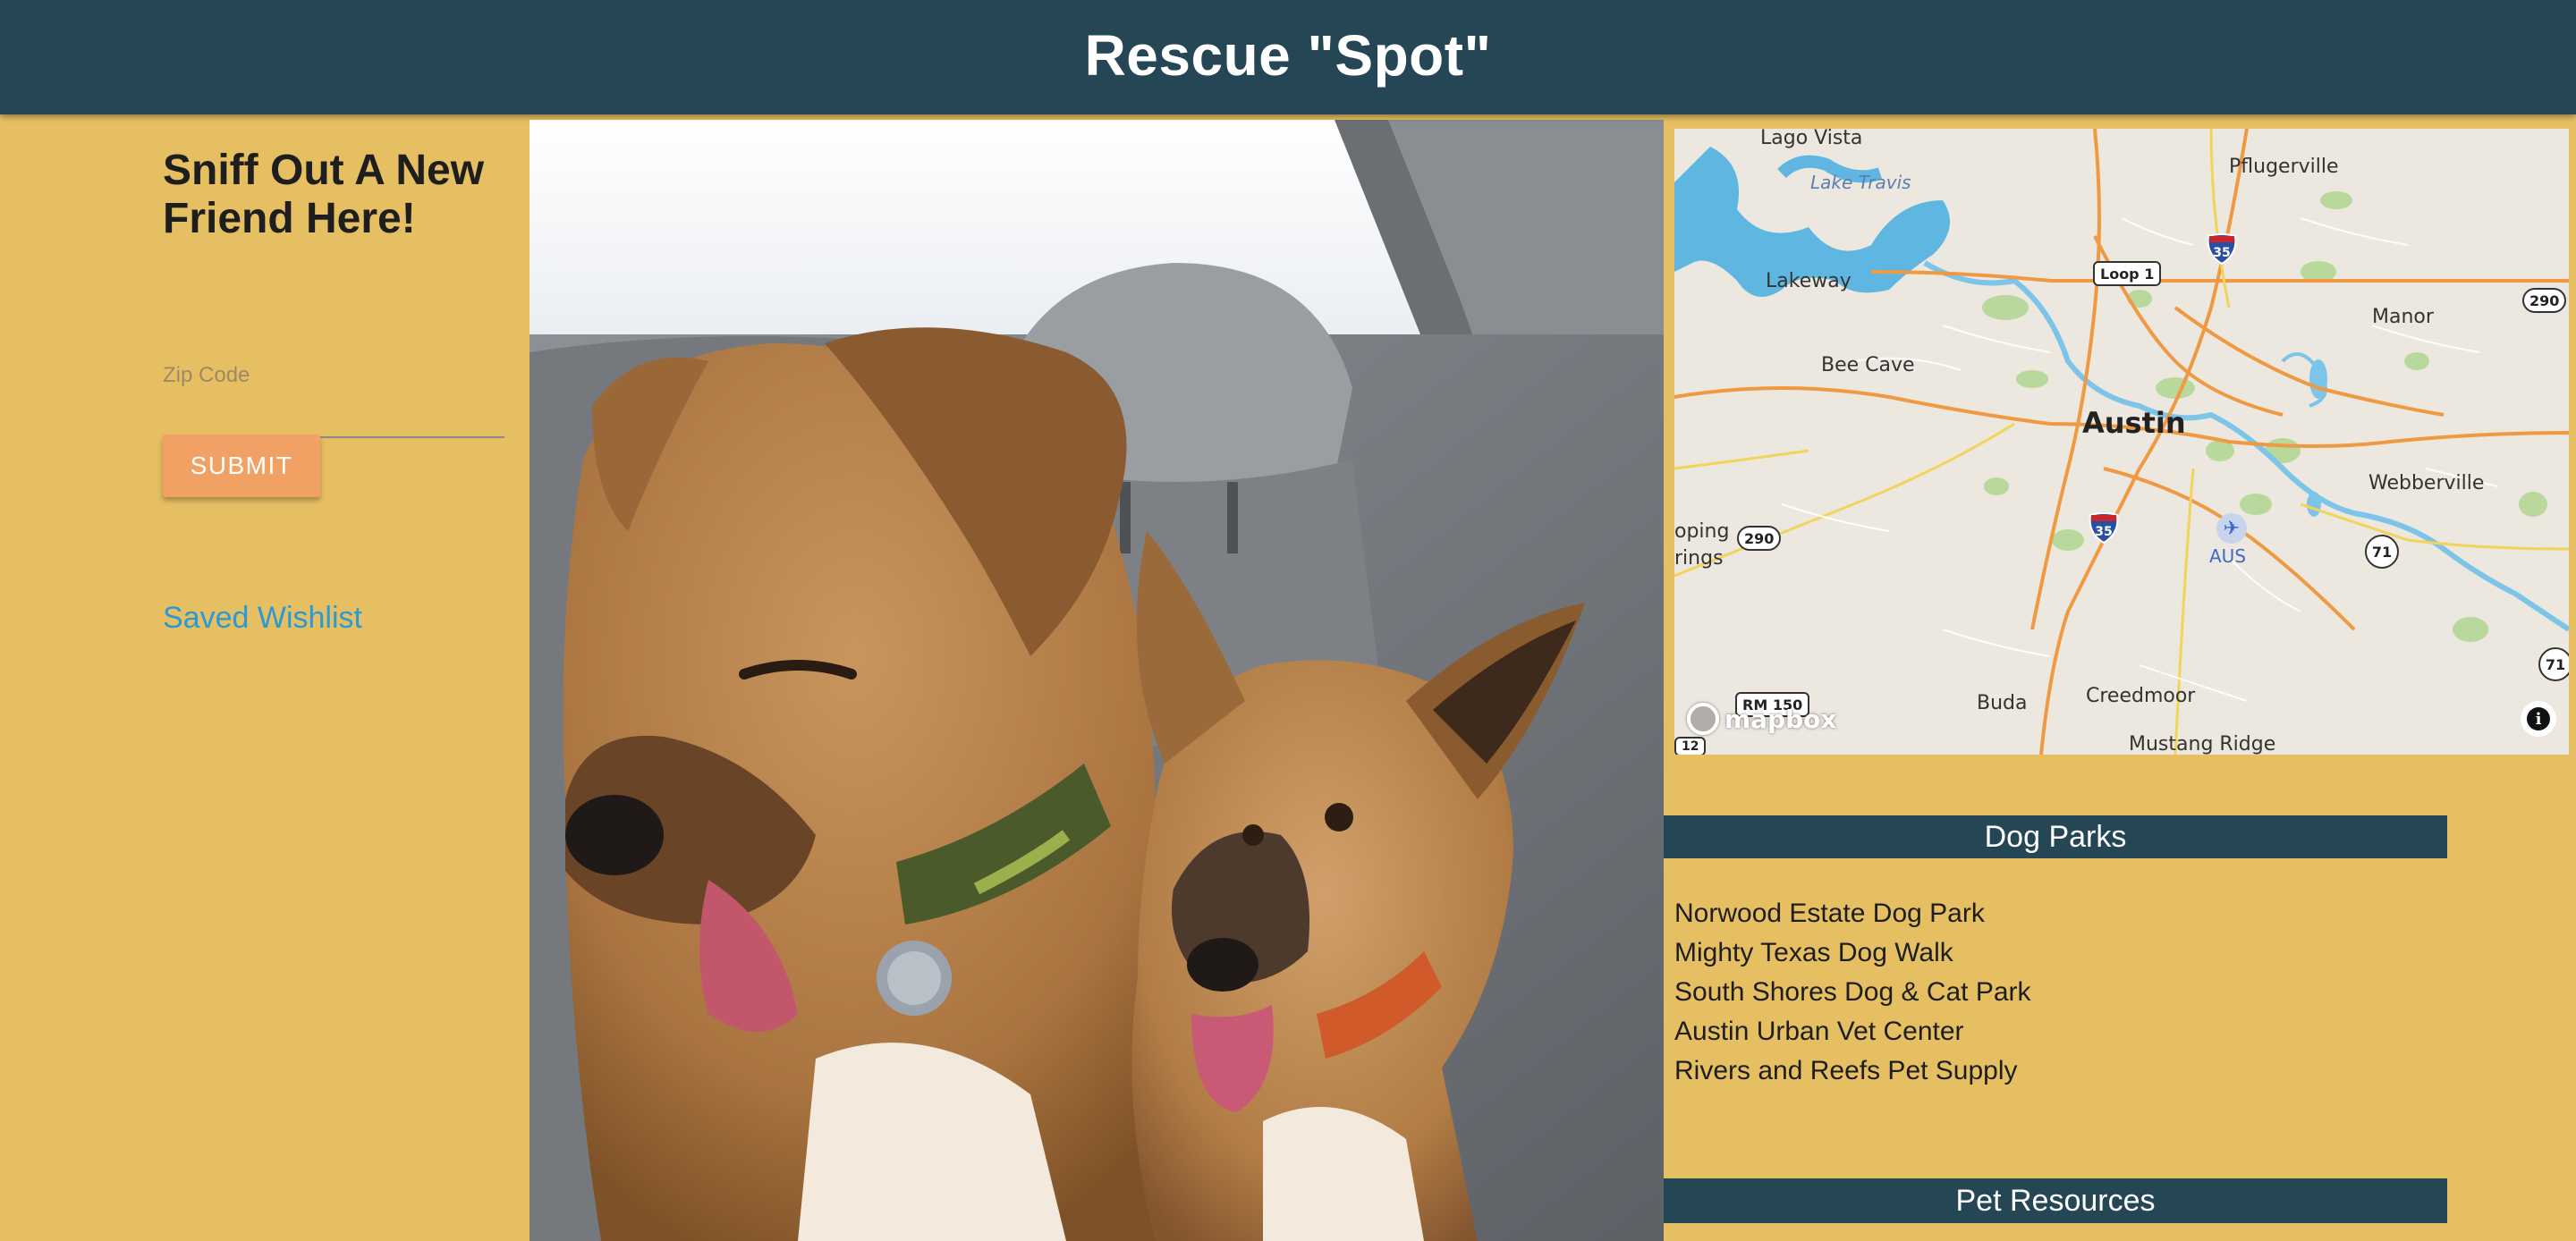 The width and height of the screenshot is (2576, 1241). I want to click on map-label-dripping-springs-1: oping, so click(1702, 531).